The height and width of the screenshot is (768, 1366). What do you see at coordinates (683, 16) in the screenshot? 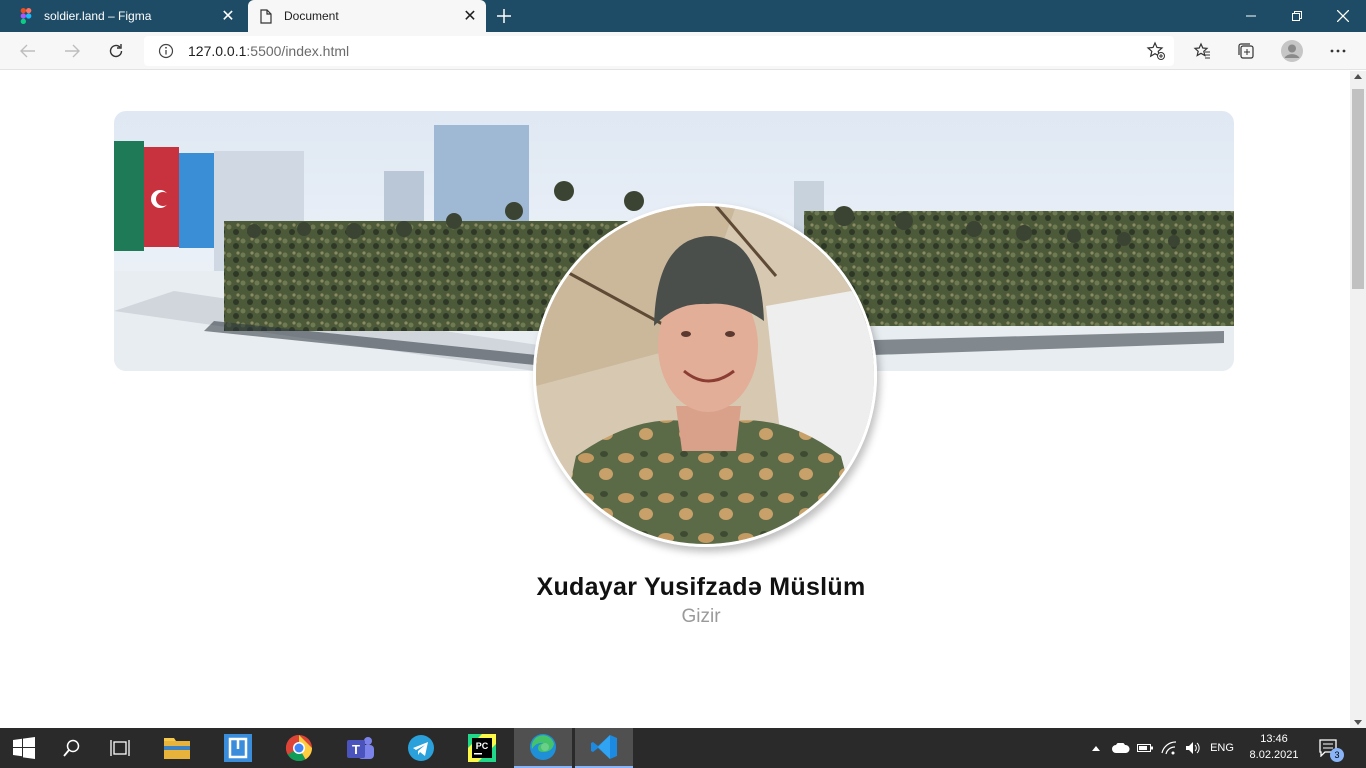
I see `browser-titlebar: soldier.land – Figma ✕ Document ✕` at bounding box center [683, 16].